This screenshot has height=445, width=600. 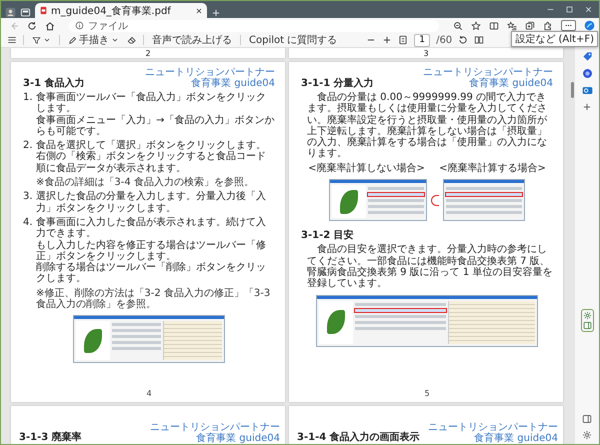 I want to click on list-number: 3., so click(x=28, y=197).